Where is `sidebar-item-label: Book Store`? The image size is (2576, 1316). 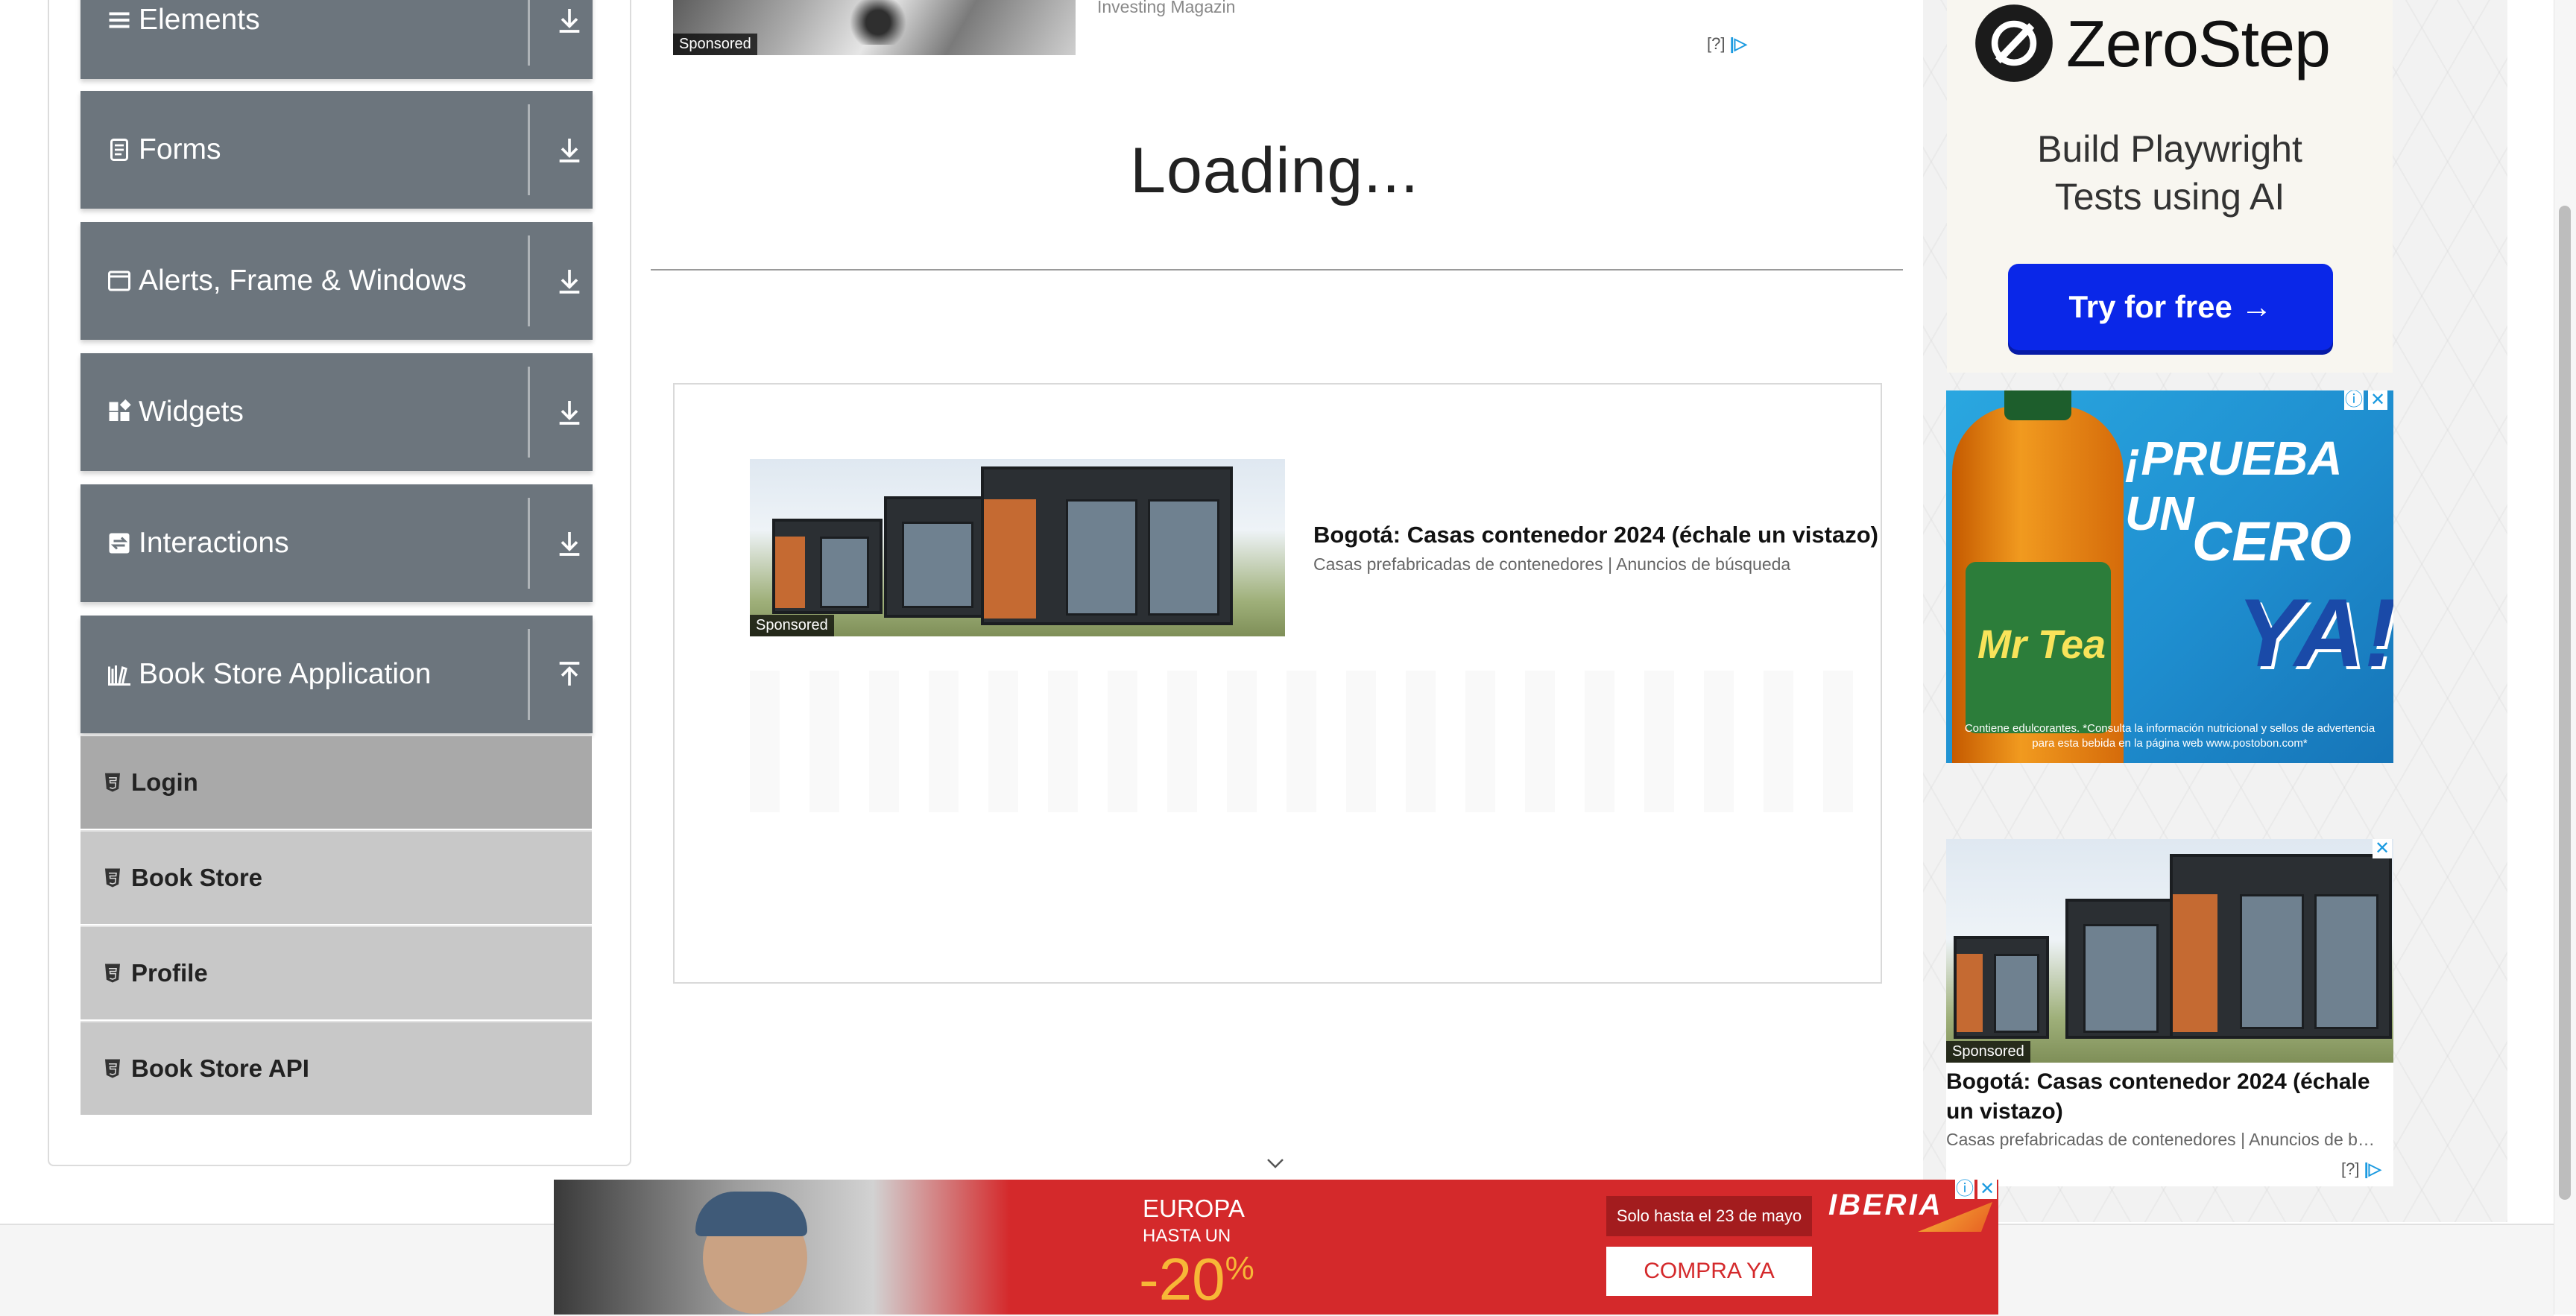
sidebar-item-label: Book Store is located at coordinates (197, 878).